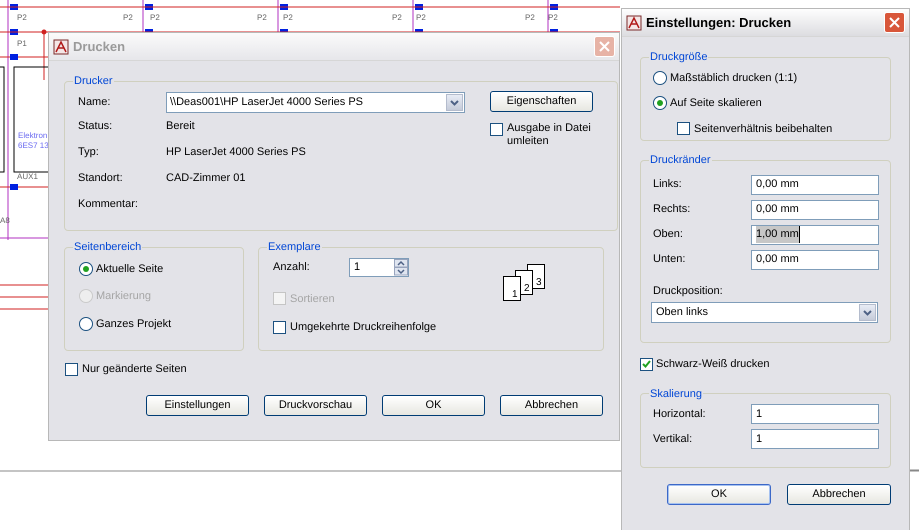 The image size is (919, 530). I want to click on field-label: Status:, so click(95, 126).